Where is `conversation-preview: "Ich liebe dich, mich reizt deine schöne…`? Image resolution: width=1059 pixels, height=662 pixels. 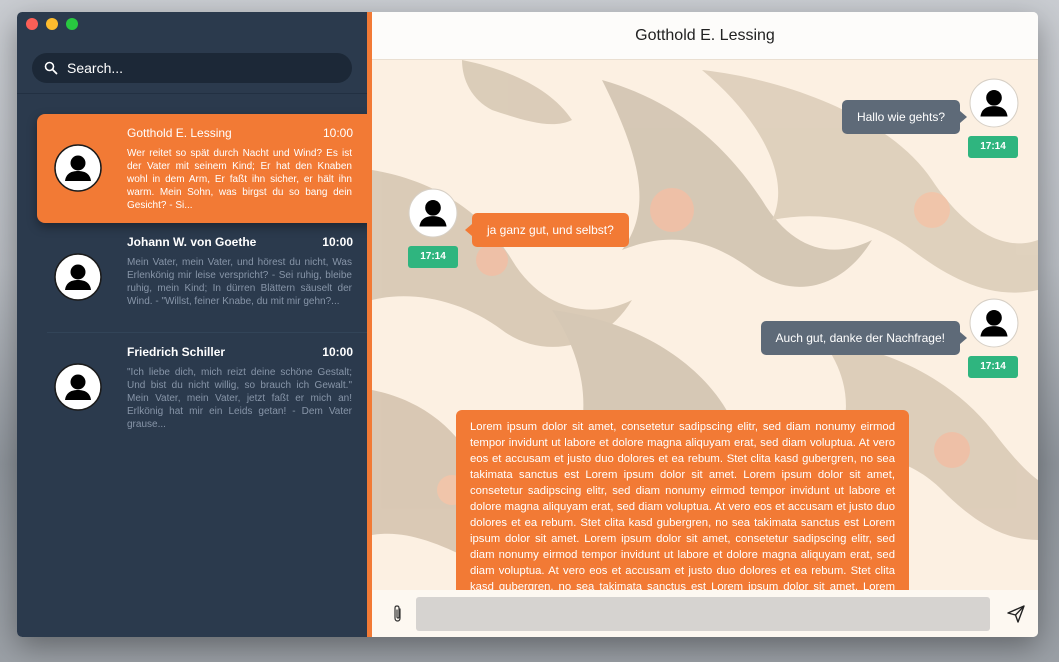 conversation-preview: "Ich liebe dich, mich reizt deine schöne… is located at coordinates (239, 398).